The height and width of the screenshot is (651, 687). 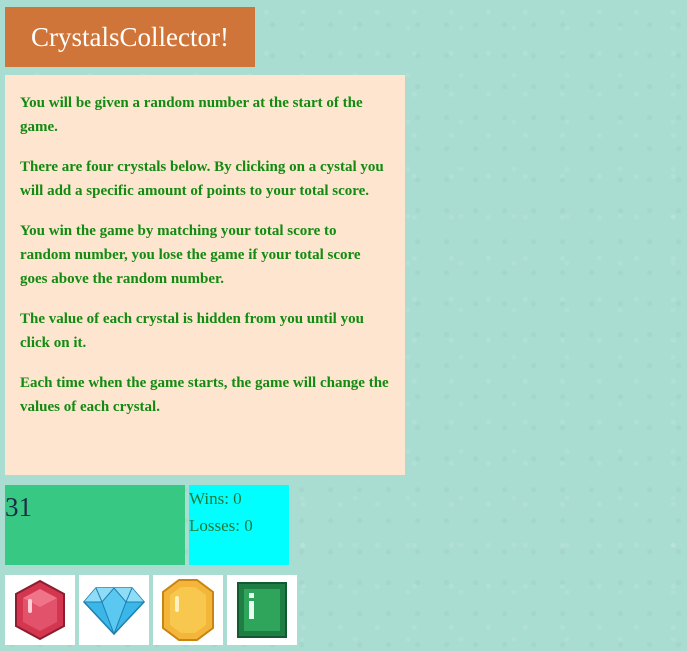 What do you see at coordinates (151, 610) in the screenshot?
I see `crystal-row` at bounding box center [151, 610].